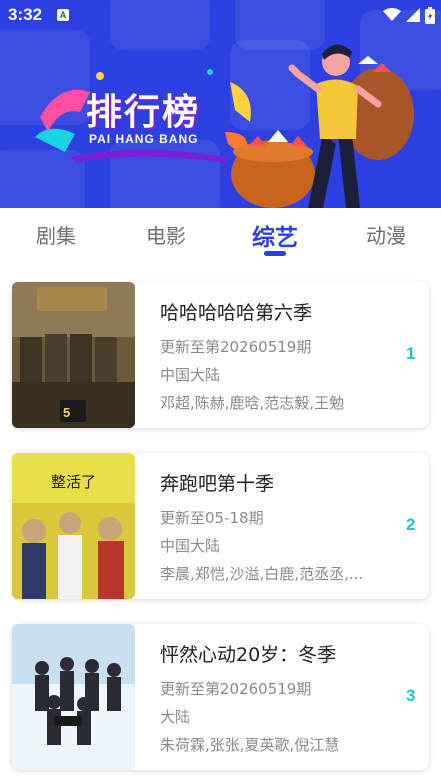 Image resolution: width=441 pixels, height=784 pixels. Describe the element at coordinates (411, 695) in the screenshot. I see `rank-number: 3` at that location.